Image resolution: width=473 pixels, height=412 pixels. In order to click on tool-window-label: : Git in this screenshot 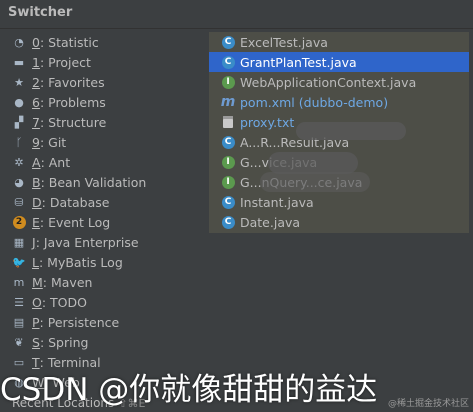, I will do `click(53, 142)`.